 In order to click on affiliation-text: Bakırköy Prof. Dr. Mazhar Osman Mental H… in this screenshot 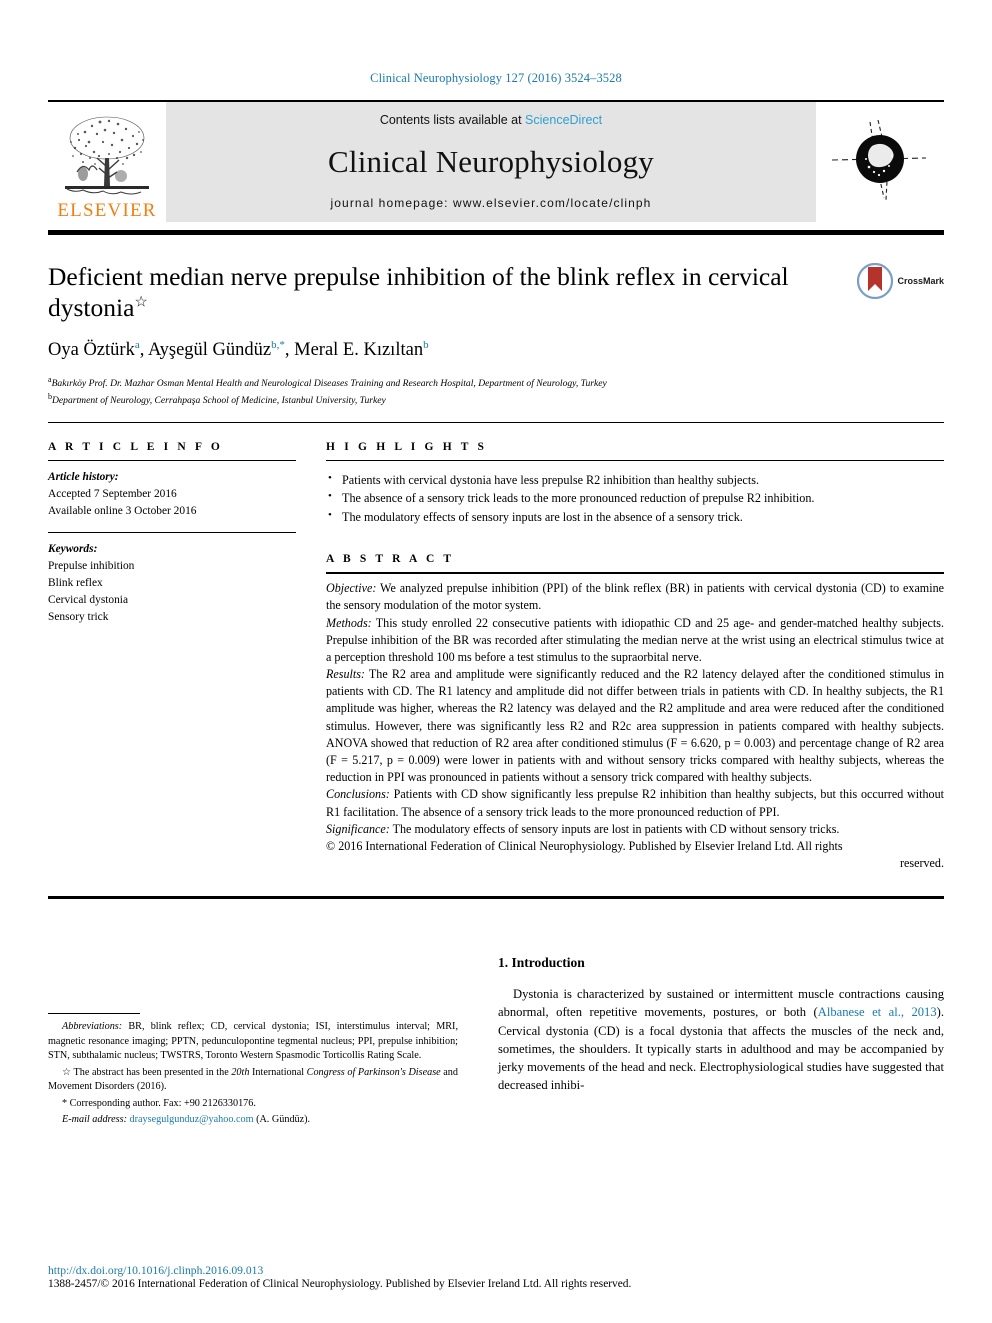, I will do `click(329, 384)`.